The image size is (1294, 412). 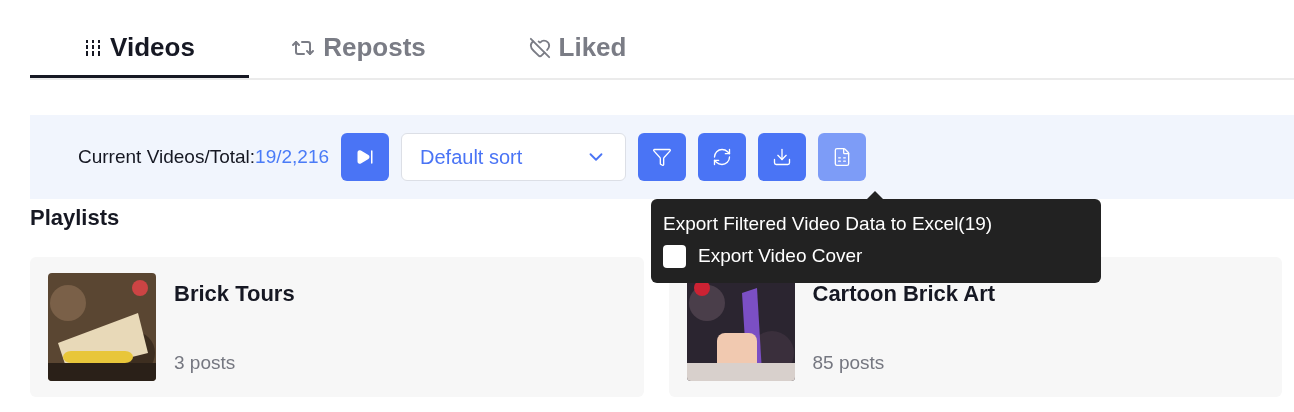 What do you see at coordinates (577, 49) in the screenshot?
I see `tab: Liked` at bounding box center [577, 49].